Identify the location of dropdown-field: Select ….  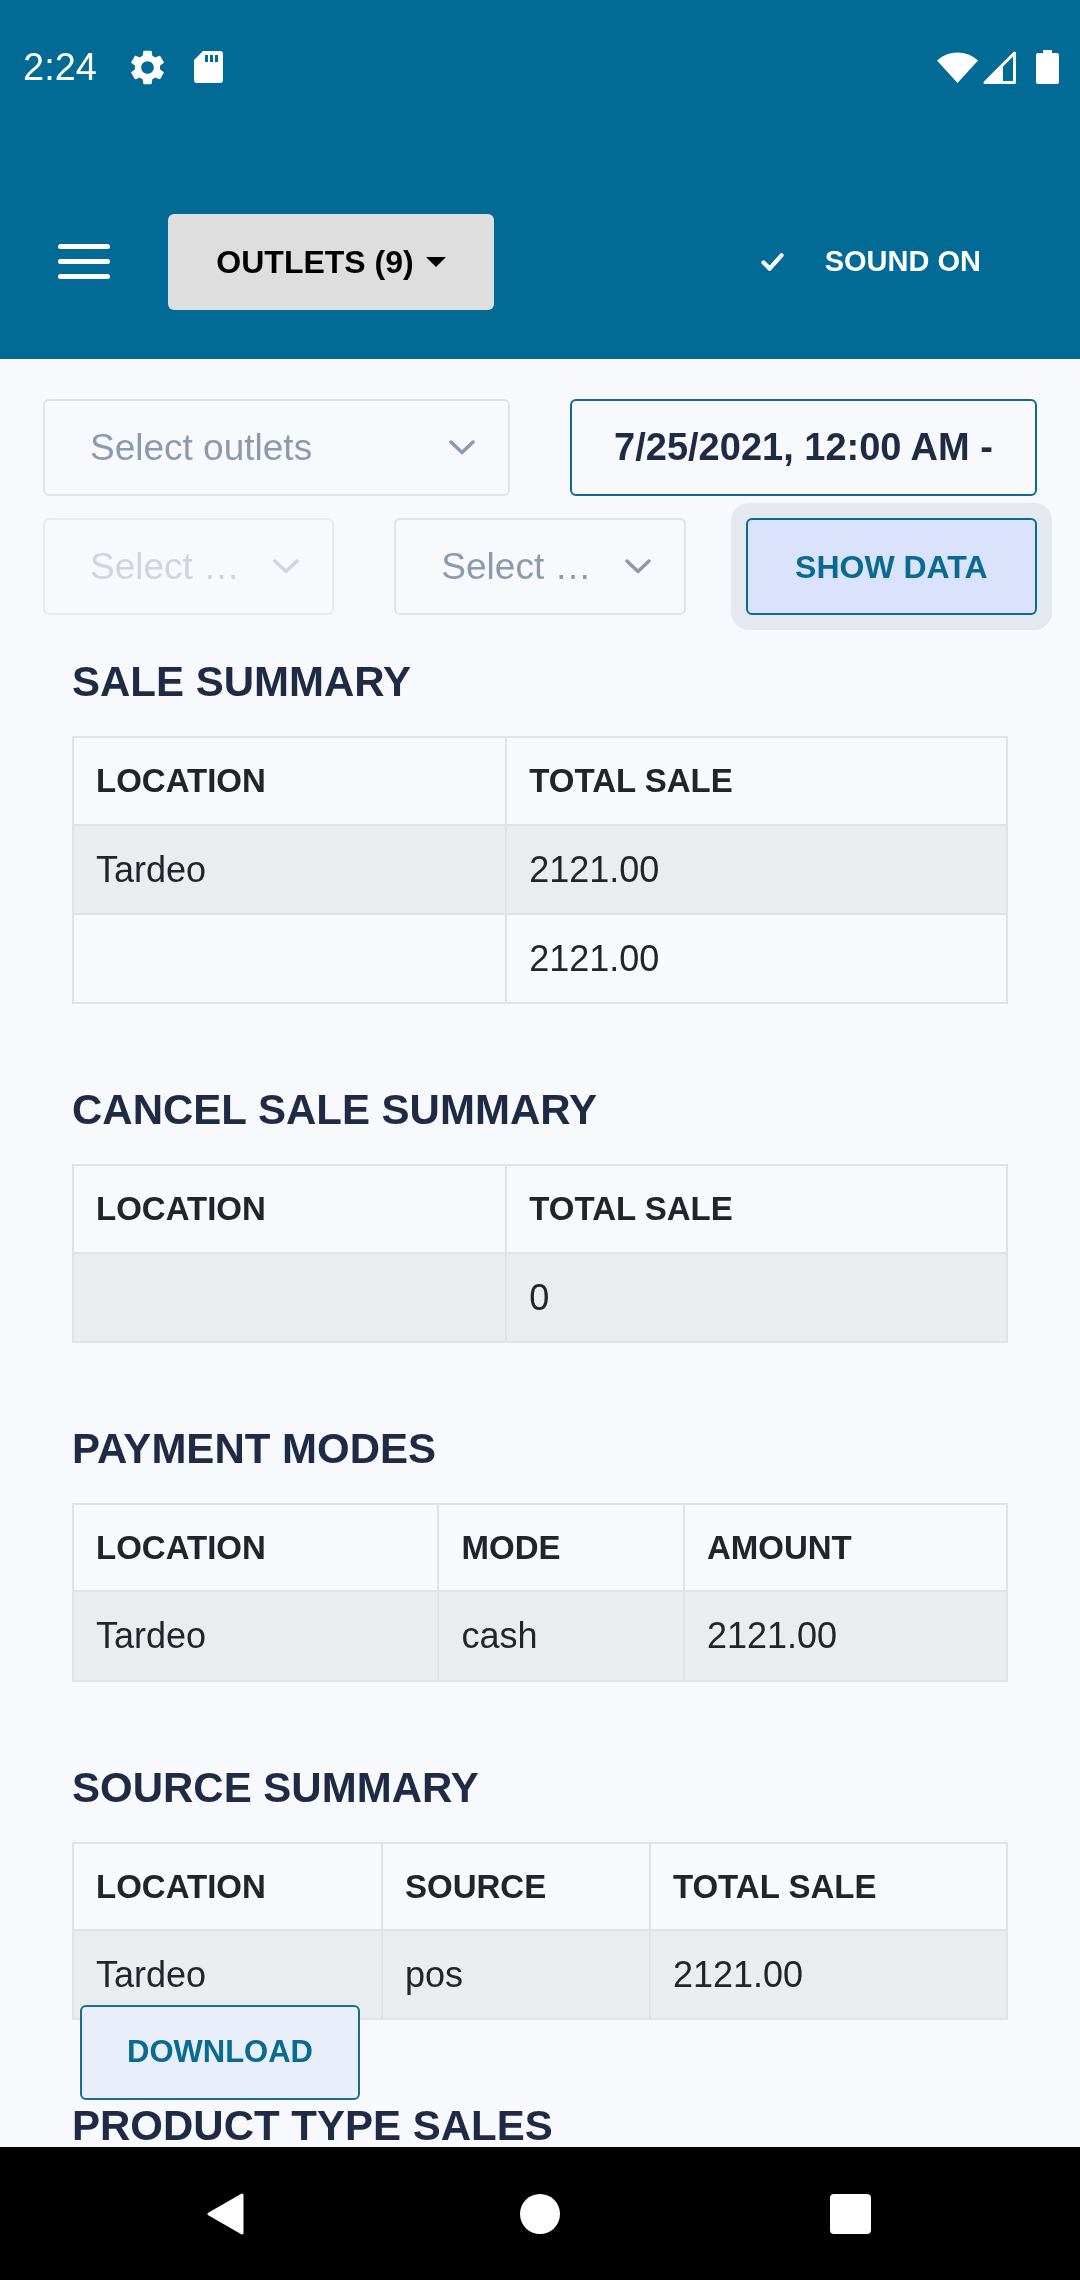
(540, 566).